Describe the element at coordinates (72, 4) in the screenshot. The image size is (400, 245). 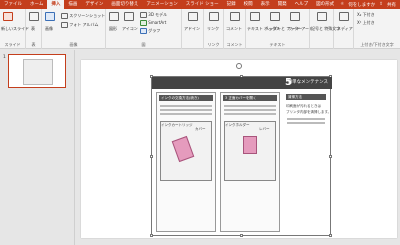
I see `tab-draw: 描画` at that location.